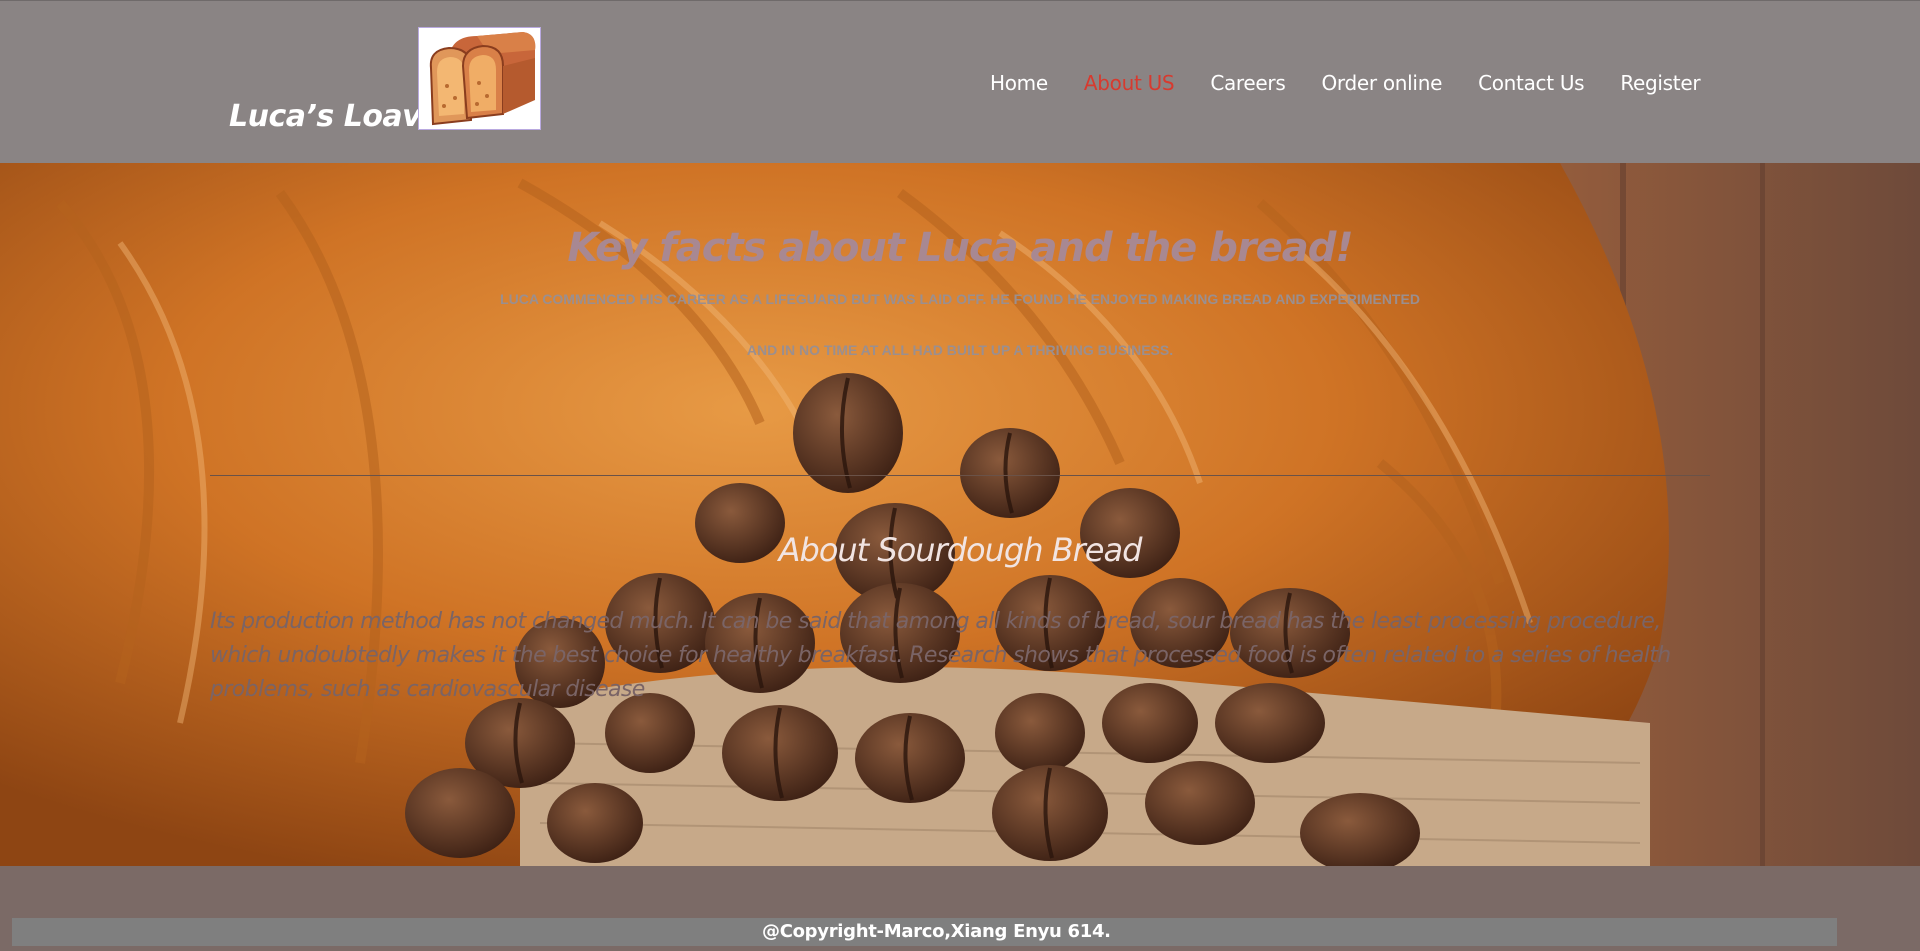 This screenshot has width=1920, height=951. What do you see at coordinates (960, 475) in the screenshot?
I see `section-divider` at bounding box center [960, 475].